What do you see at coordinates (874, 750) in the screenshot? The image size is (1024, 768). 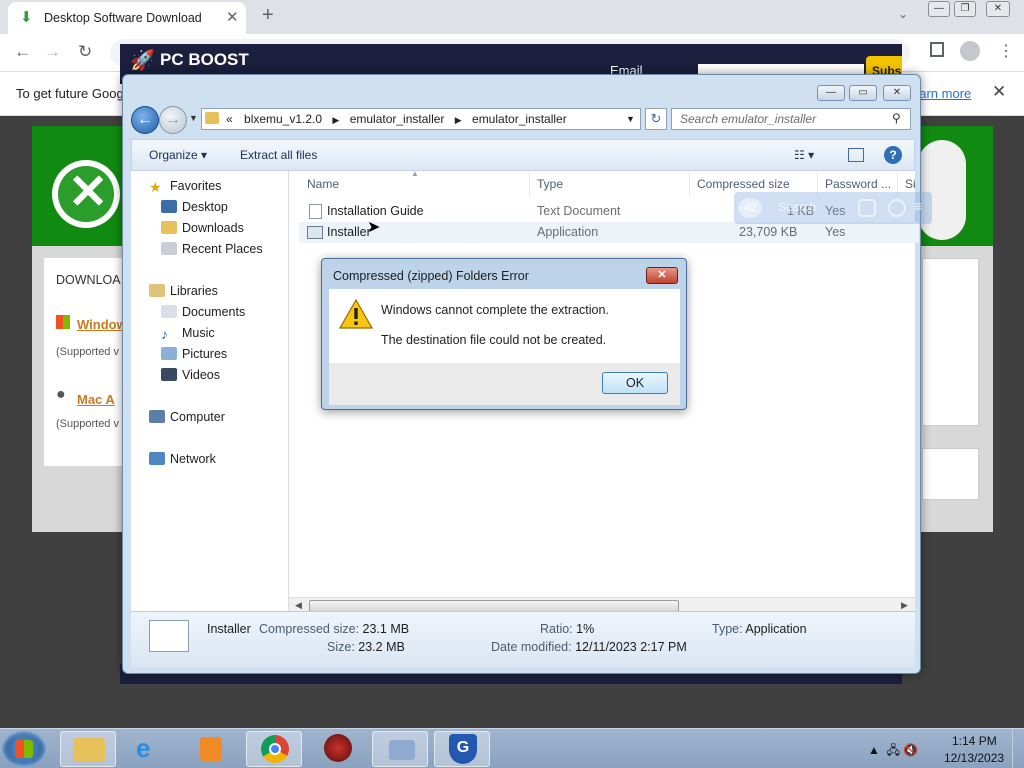 I see `tray-expand-icon: ▲` at bounding box center [874, 750].